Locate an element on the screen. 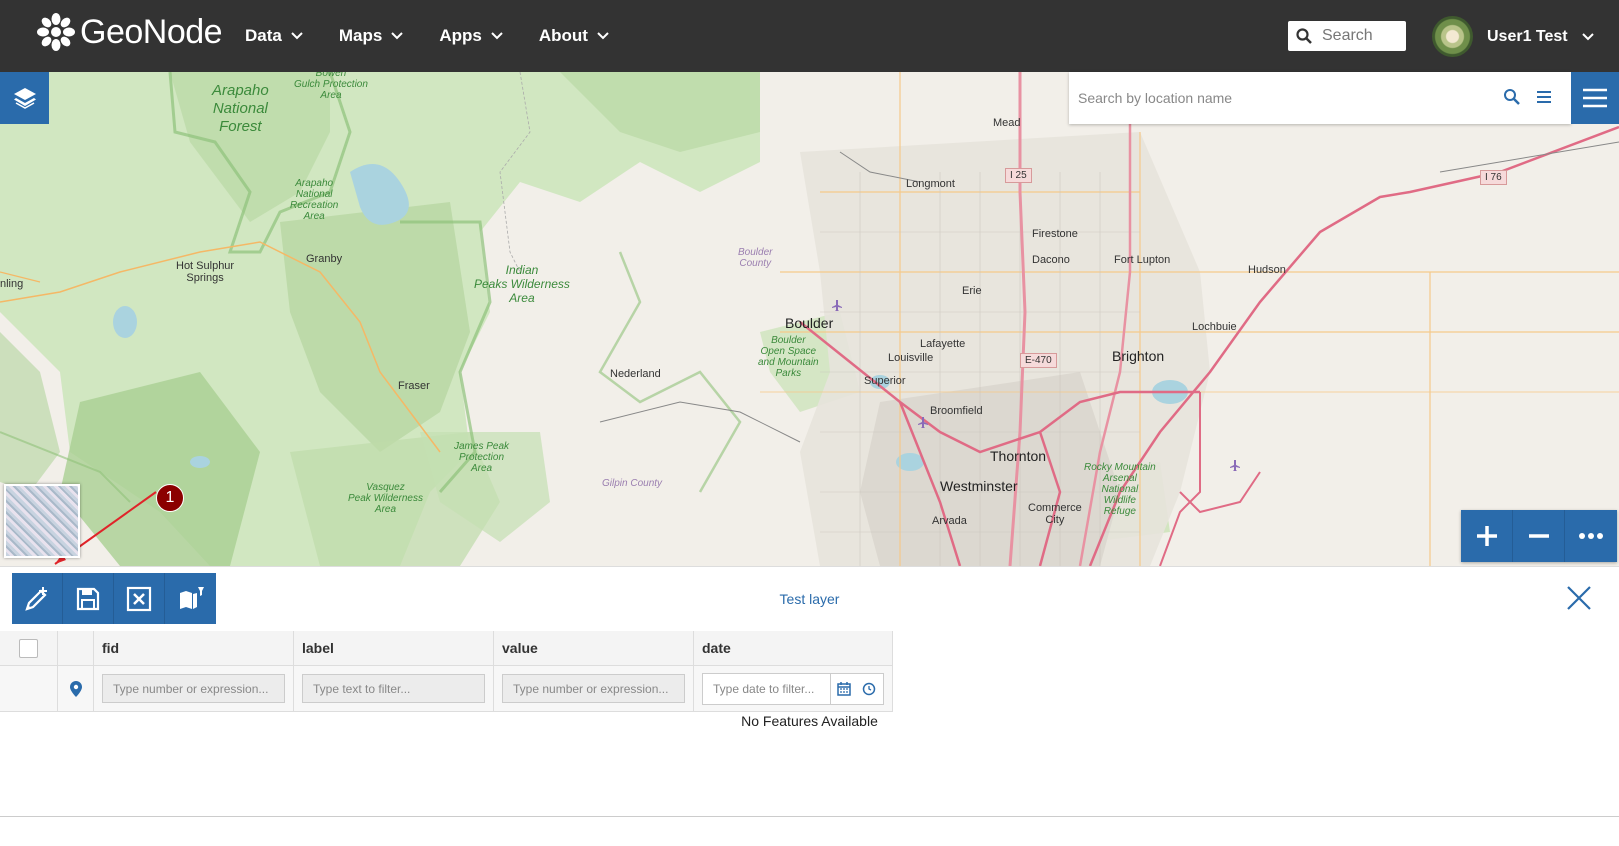 The width and height of the screenshot is (1619, 846). label-thornton: Thornton is located at coordinates (1018, 456).